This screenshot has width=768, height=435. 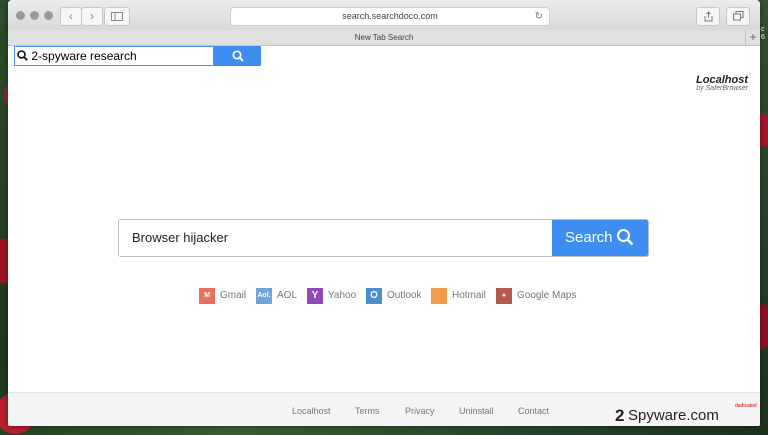 I want to click on top-search-input: 2-spyware research, so click(x=114, y=56).